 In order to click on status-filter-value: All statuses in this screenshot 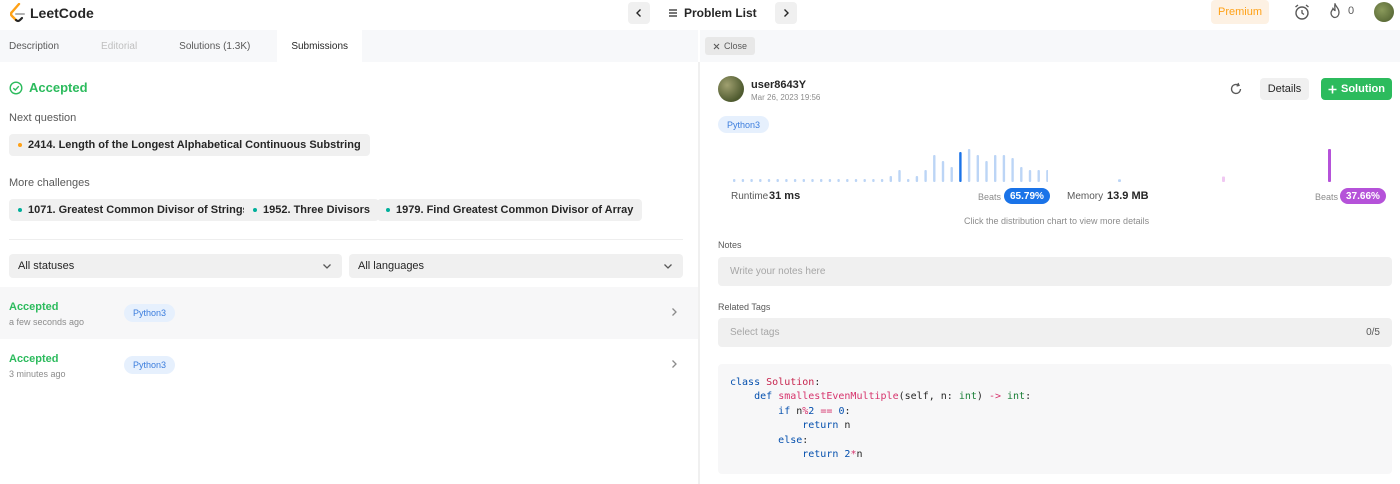, I will do `click(46, 266)`.